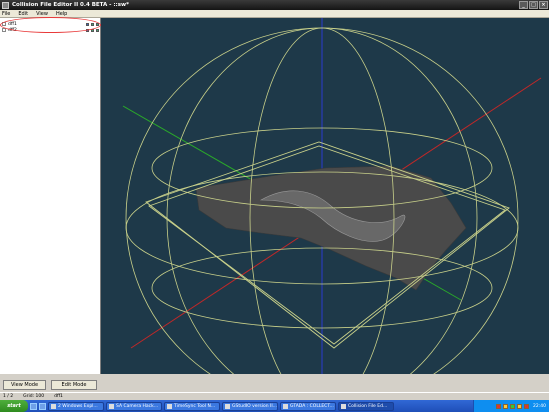 The height and width of the screenshot is (412, 549). What do you see at coordinates (8, 396) in the screenshot?
I see `status-index: 1 / 2` at bounding box center [8, 396].